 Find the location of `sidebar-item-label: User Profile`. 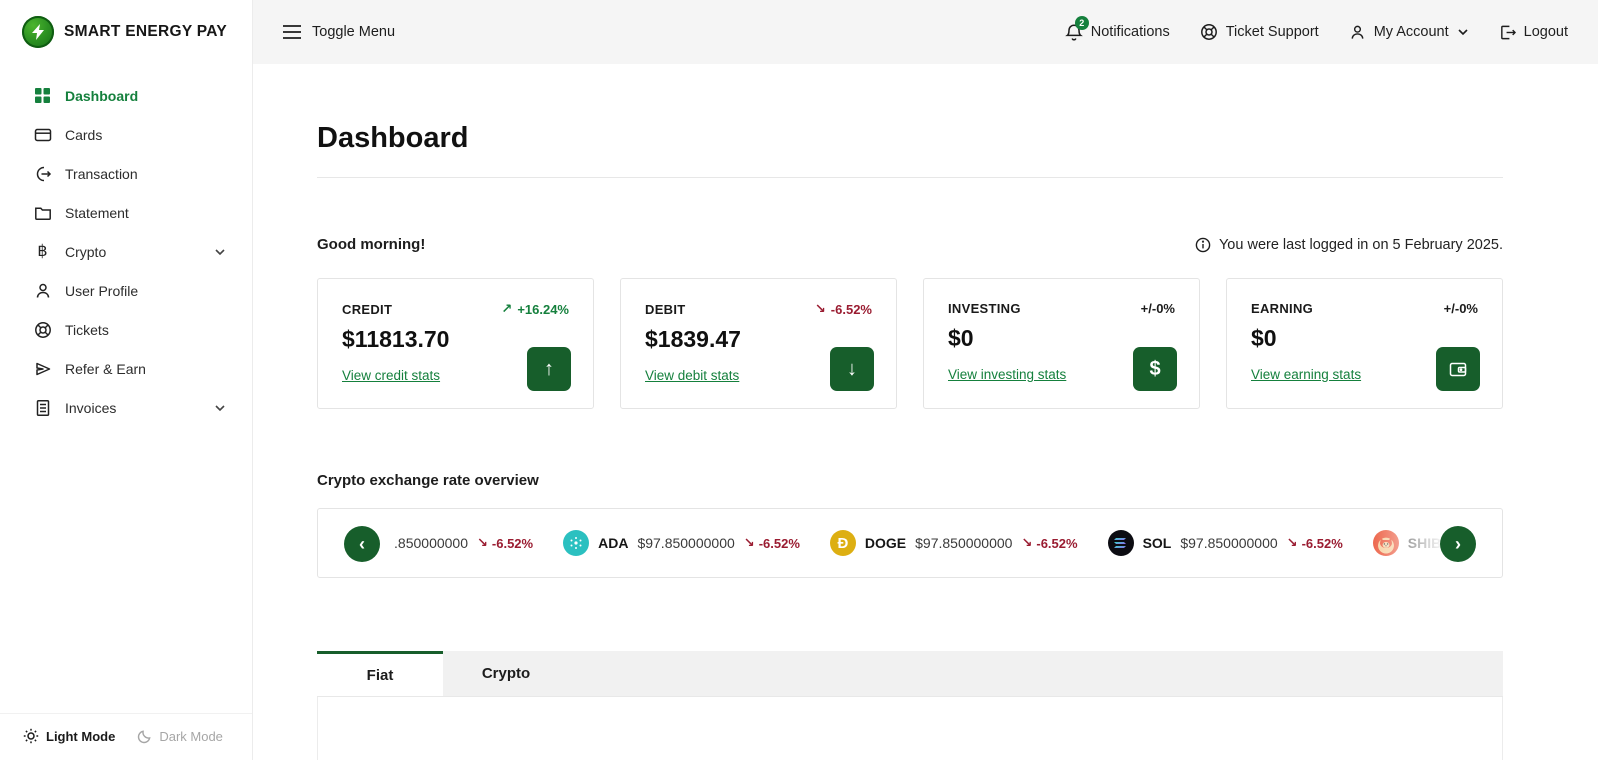

sidebar-item-label: User Profile is located at coordinates (102, 290).